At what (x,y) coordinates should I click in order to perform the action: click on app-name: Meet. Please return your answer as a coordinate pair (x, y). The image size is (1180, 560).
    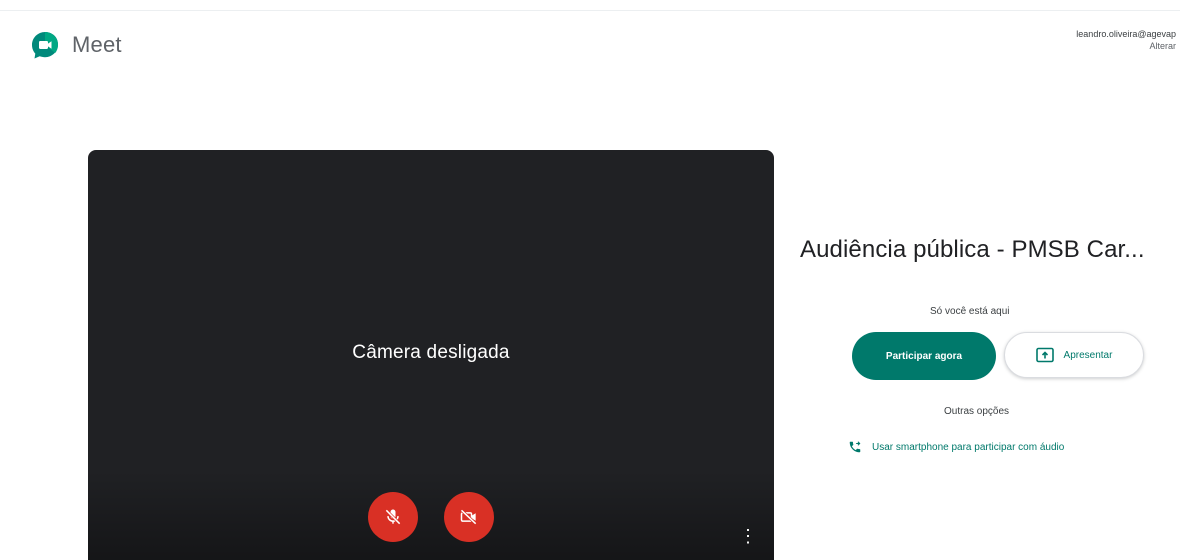
    Looking at the image, I should click on (97, 44).